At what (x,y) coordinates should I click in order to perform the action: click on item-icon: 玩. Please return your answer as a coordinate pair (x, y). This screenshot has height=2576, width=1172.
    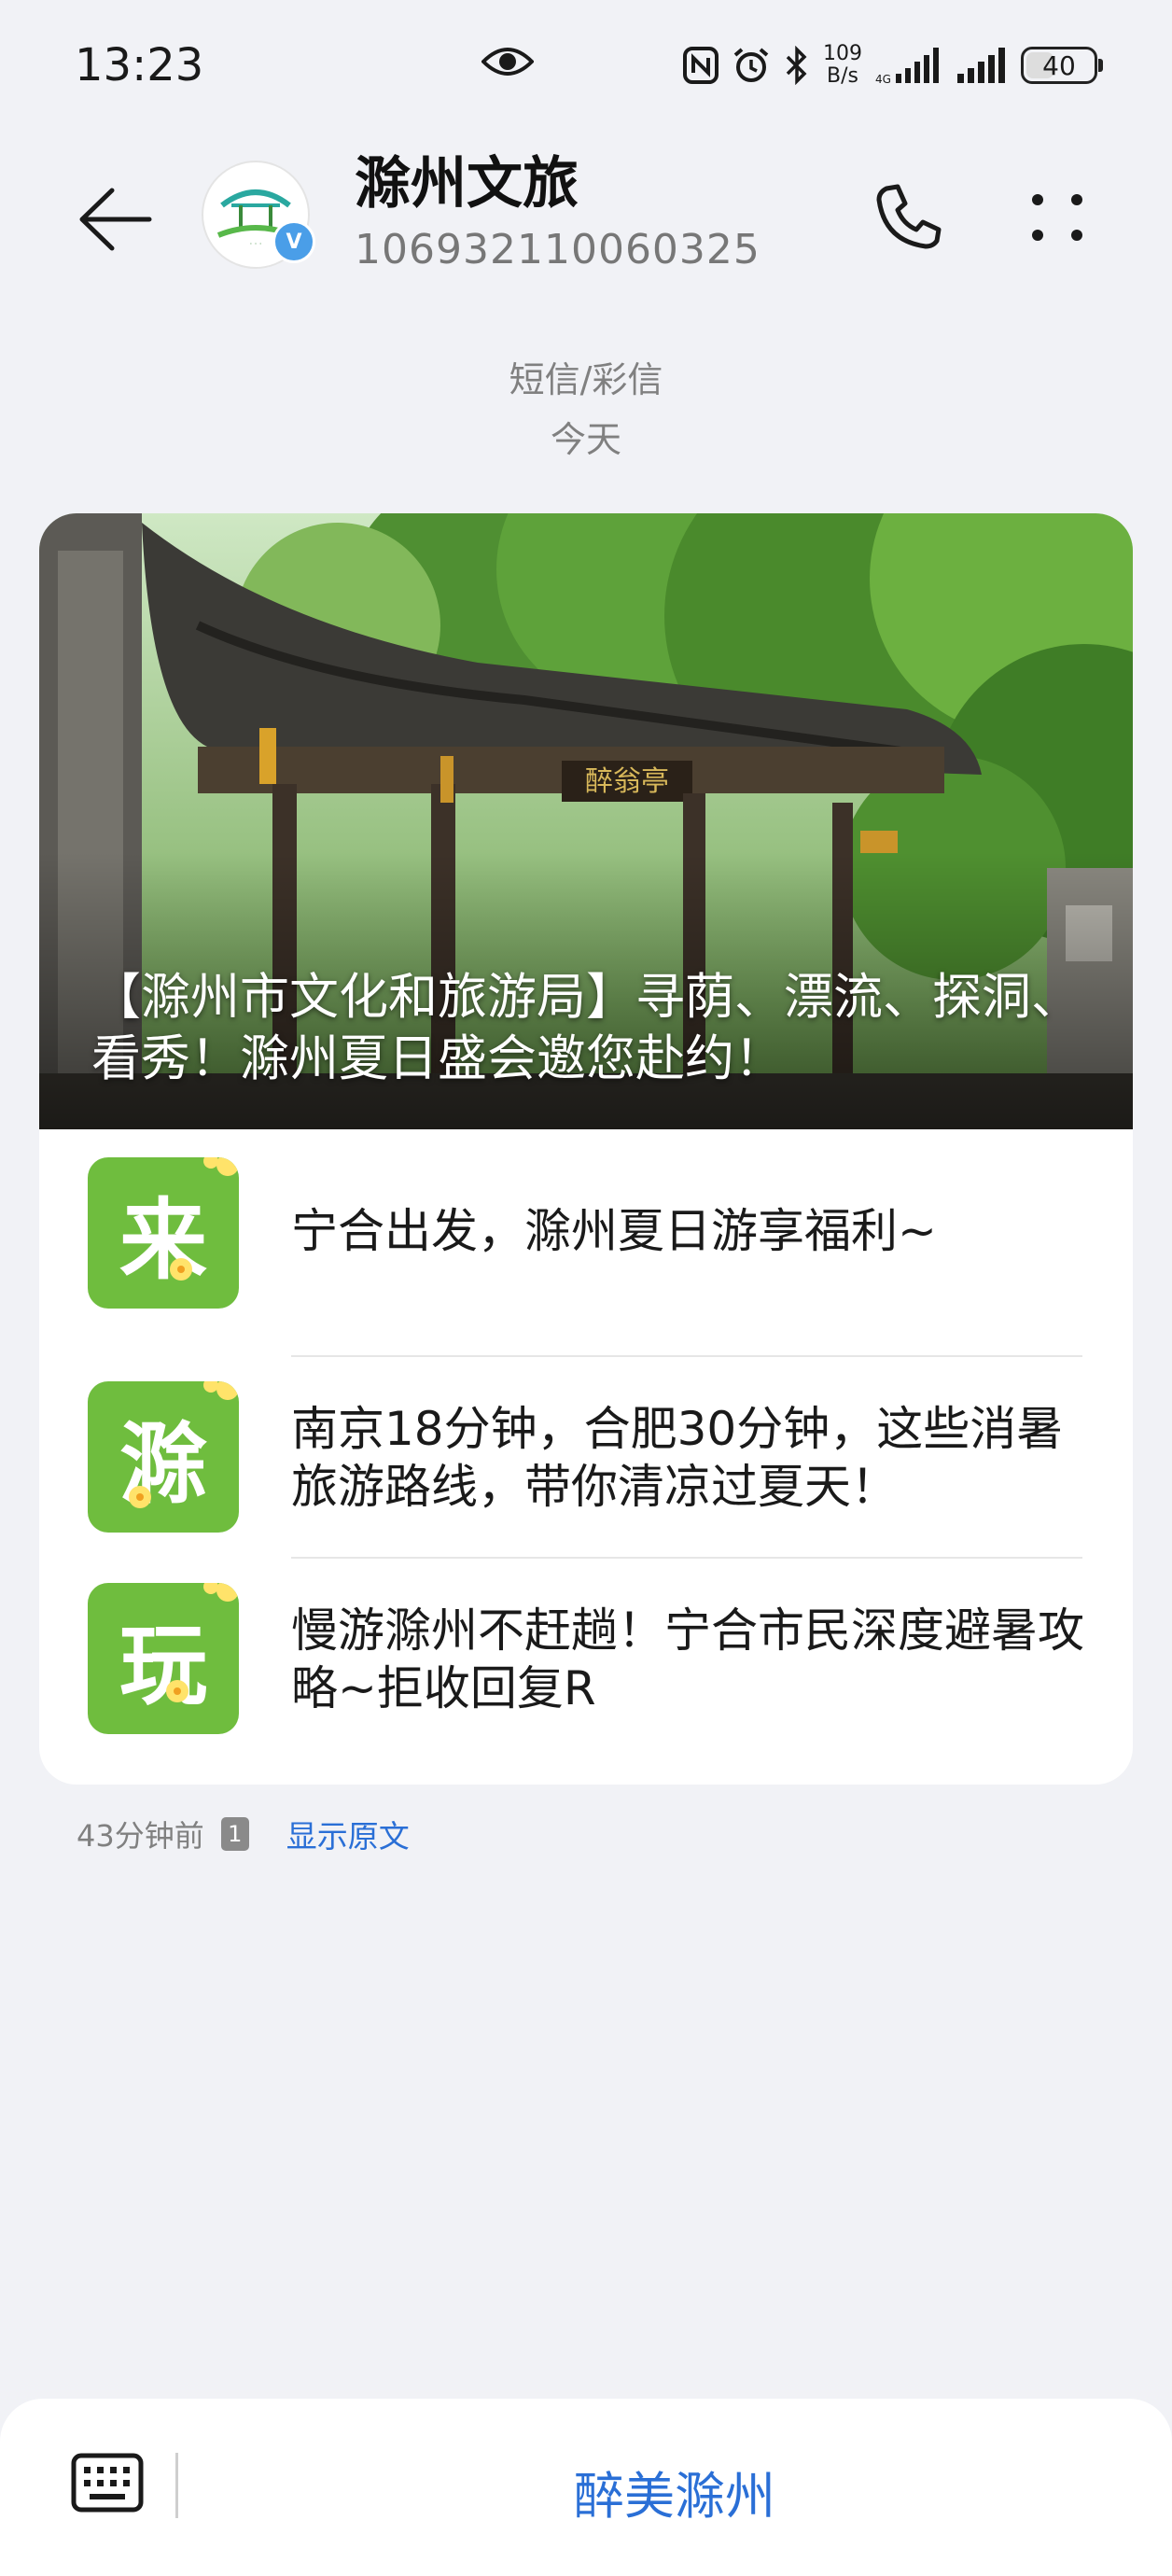
    Looking at the image, I should click on (163, 1658).